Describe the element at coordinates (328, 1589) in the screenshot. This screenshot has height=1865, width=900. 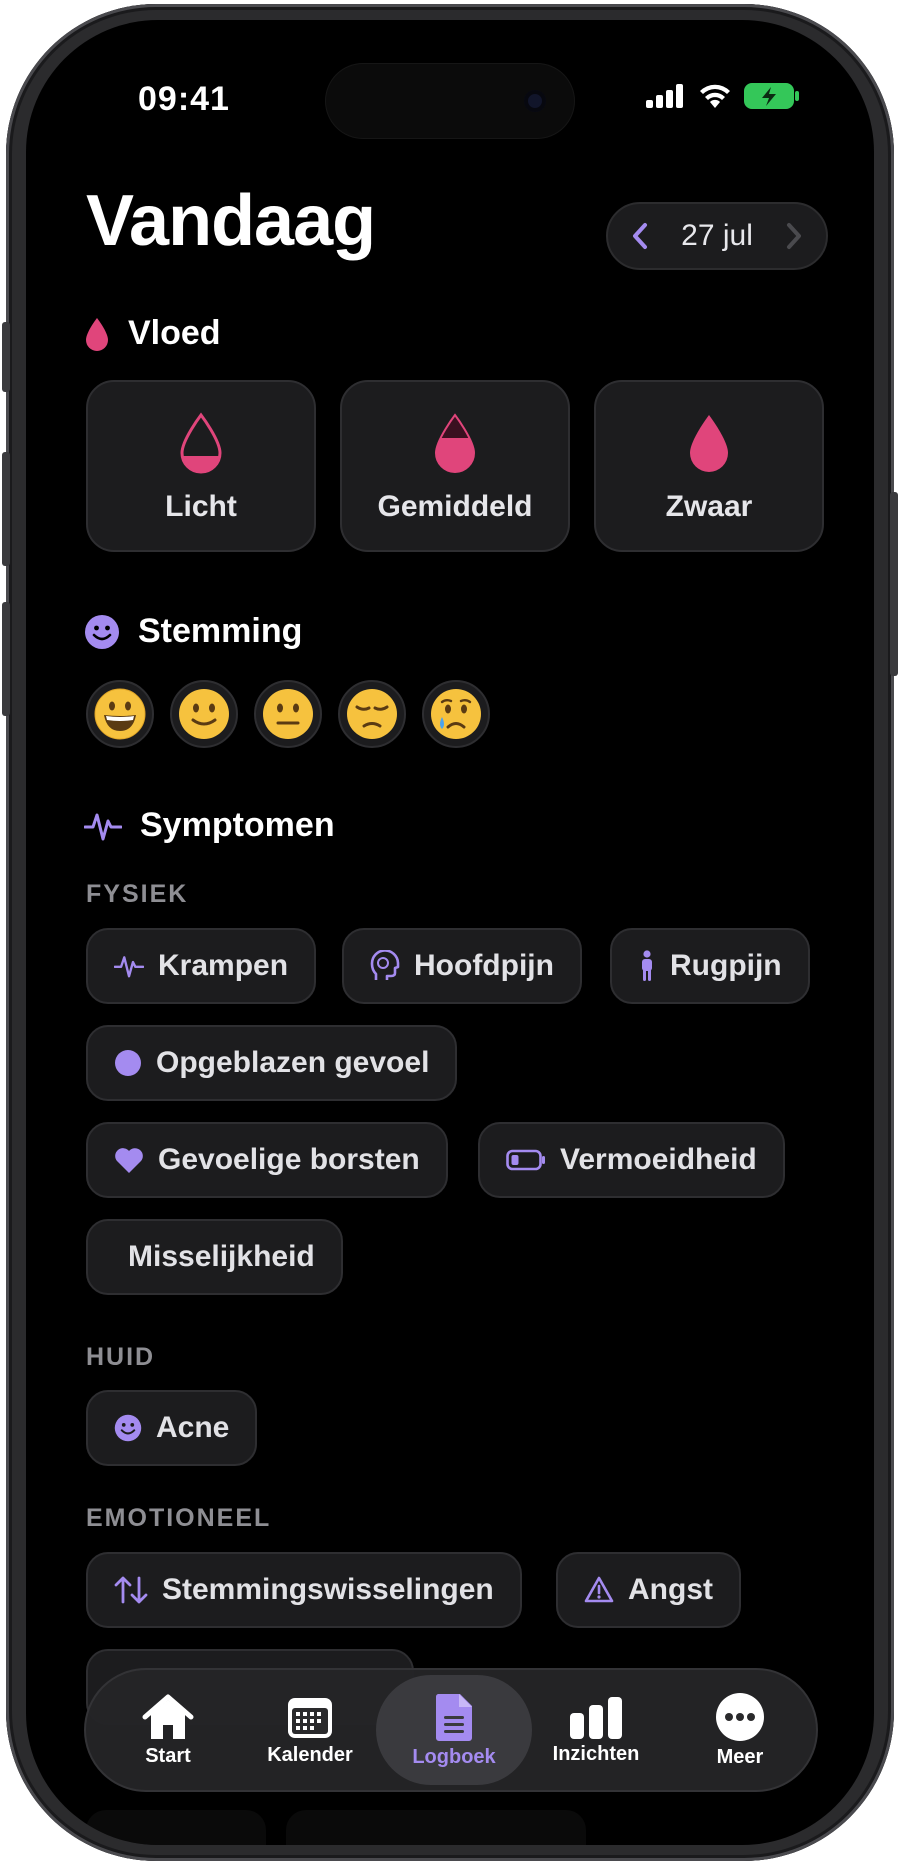
I see `chip-label: Stemmingswisselingen` at that location.